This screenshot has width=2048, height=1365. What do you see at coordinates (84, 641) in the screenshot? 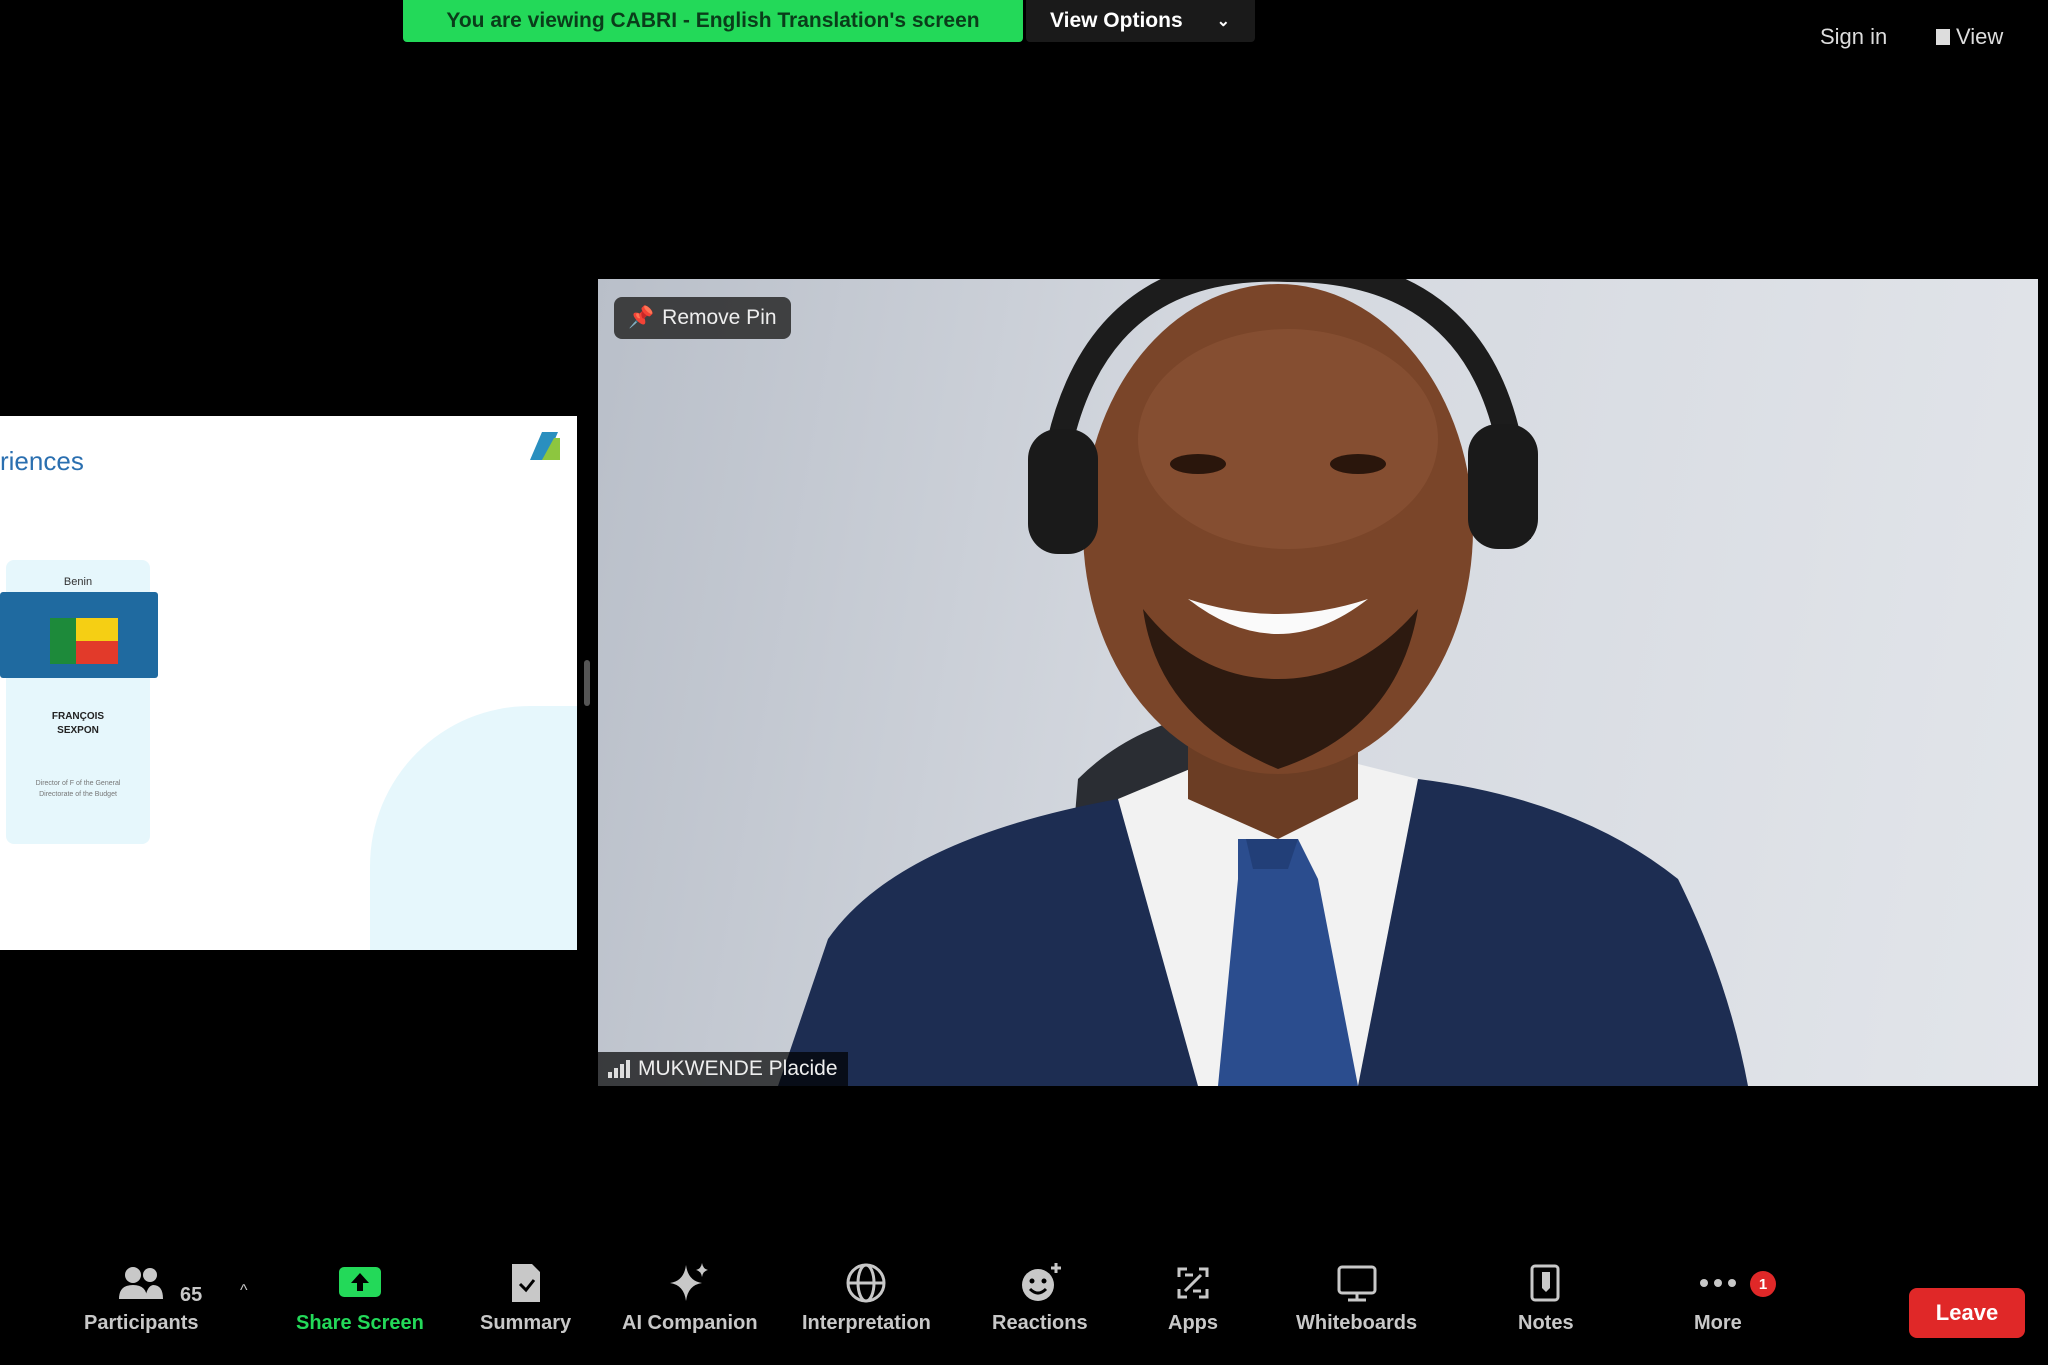
I see `benin-flag-icon` at bounding box center [84, 641].